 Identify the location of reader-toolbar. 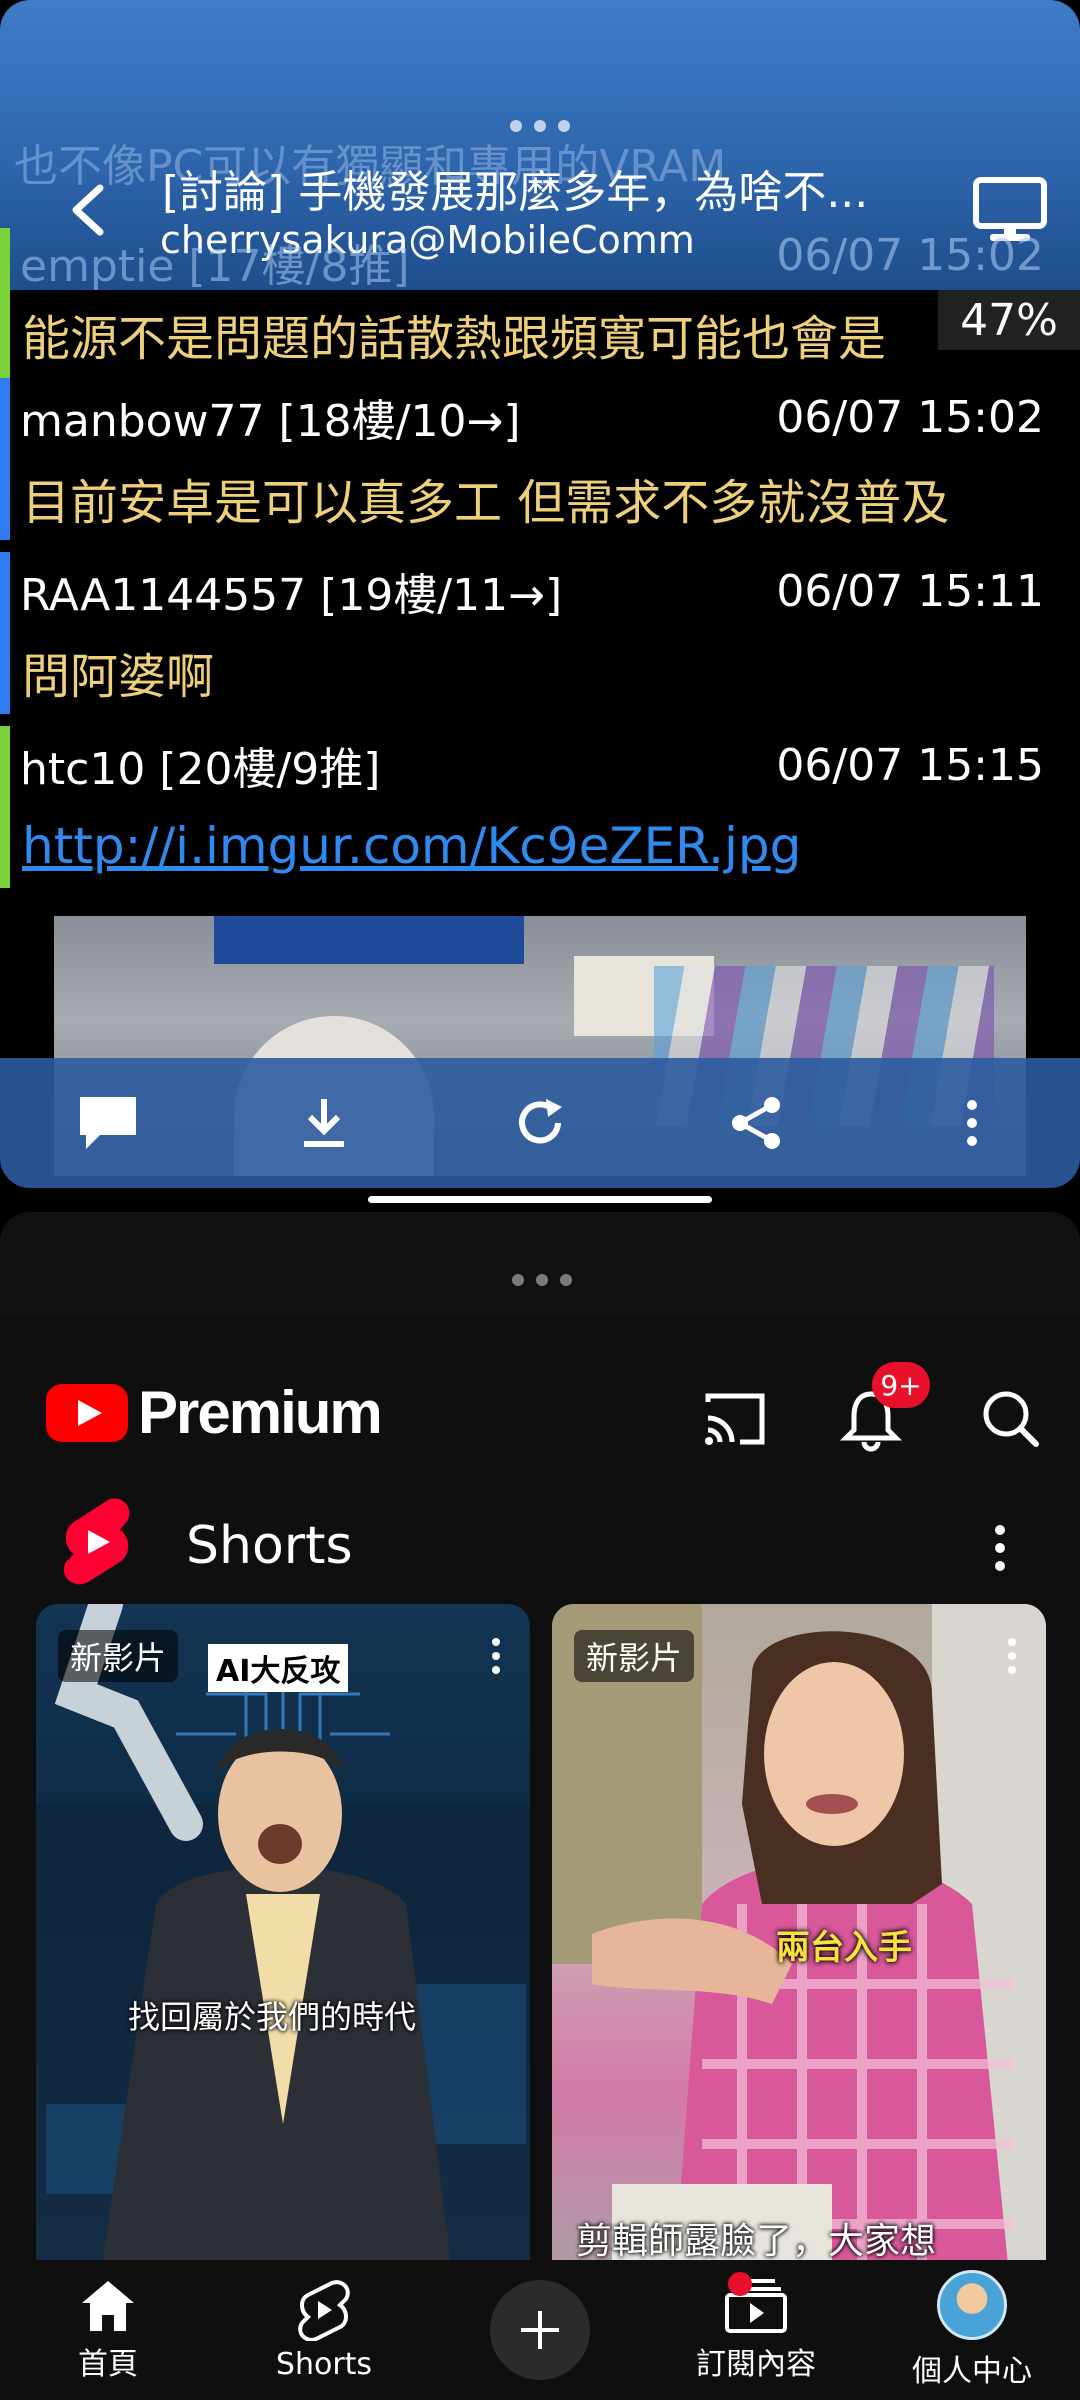
(540, 1123).